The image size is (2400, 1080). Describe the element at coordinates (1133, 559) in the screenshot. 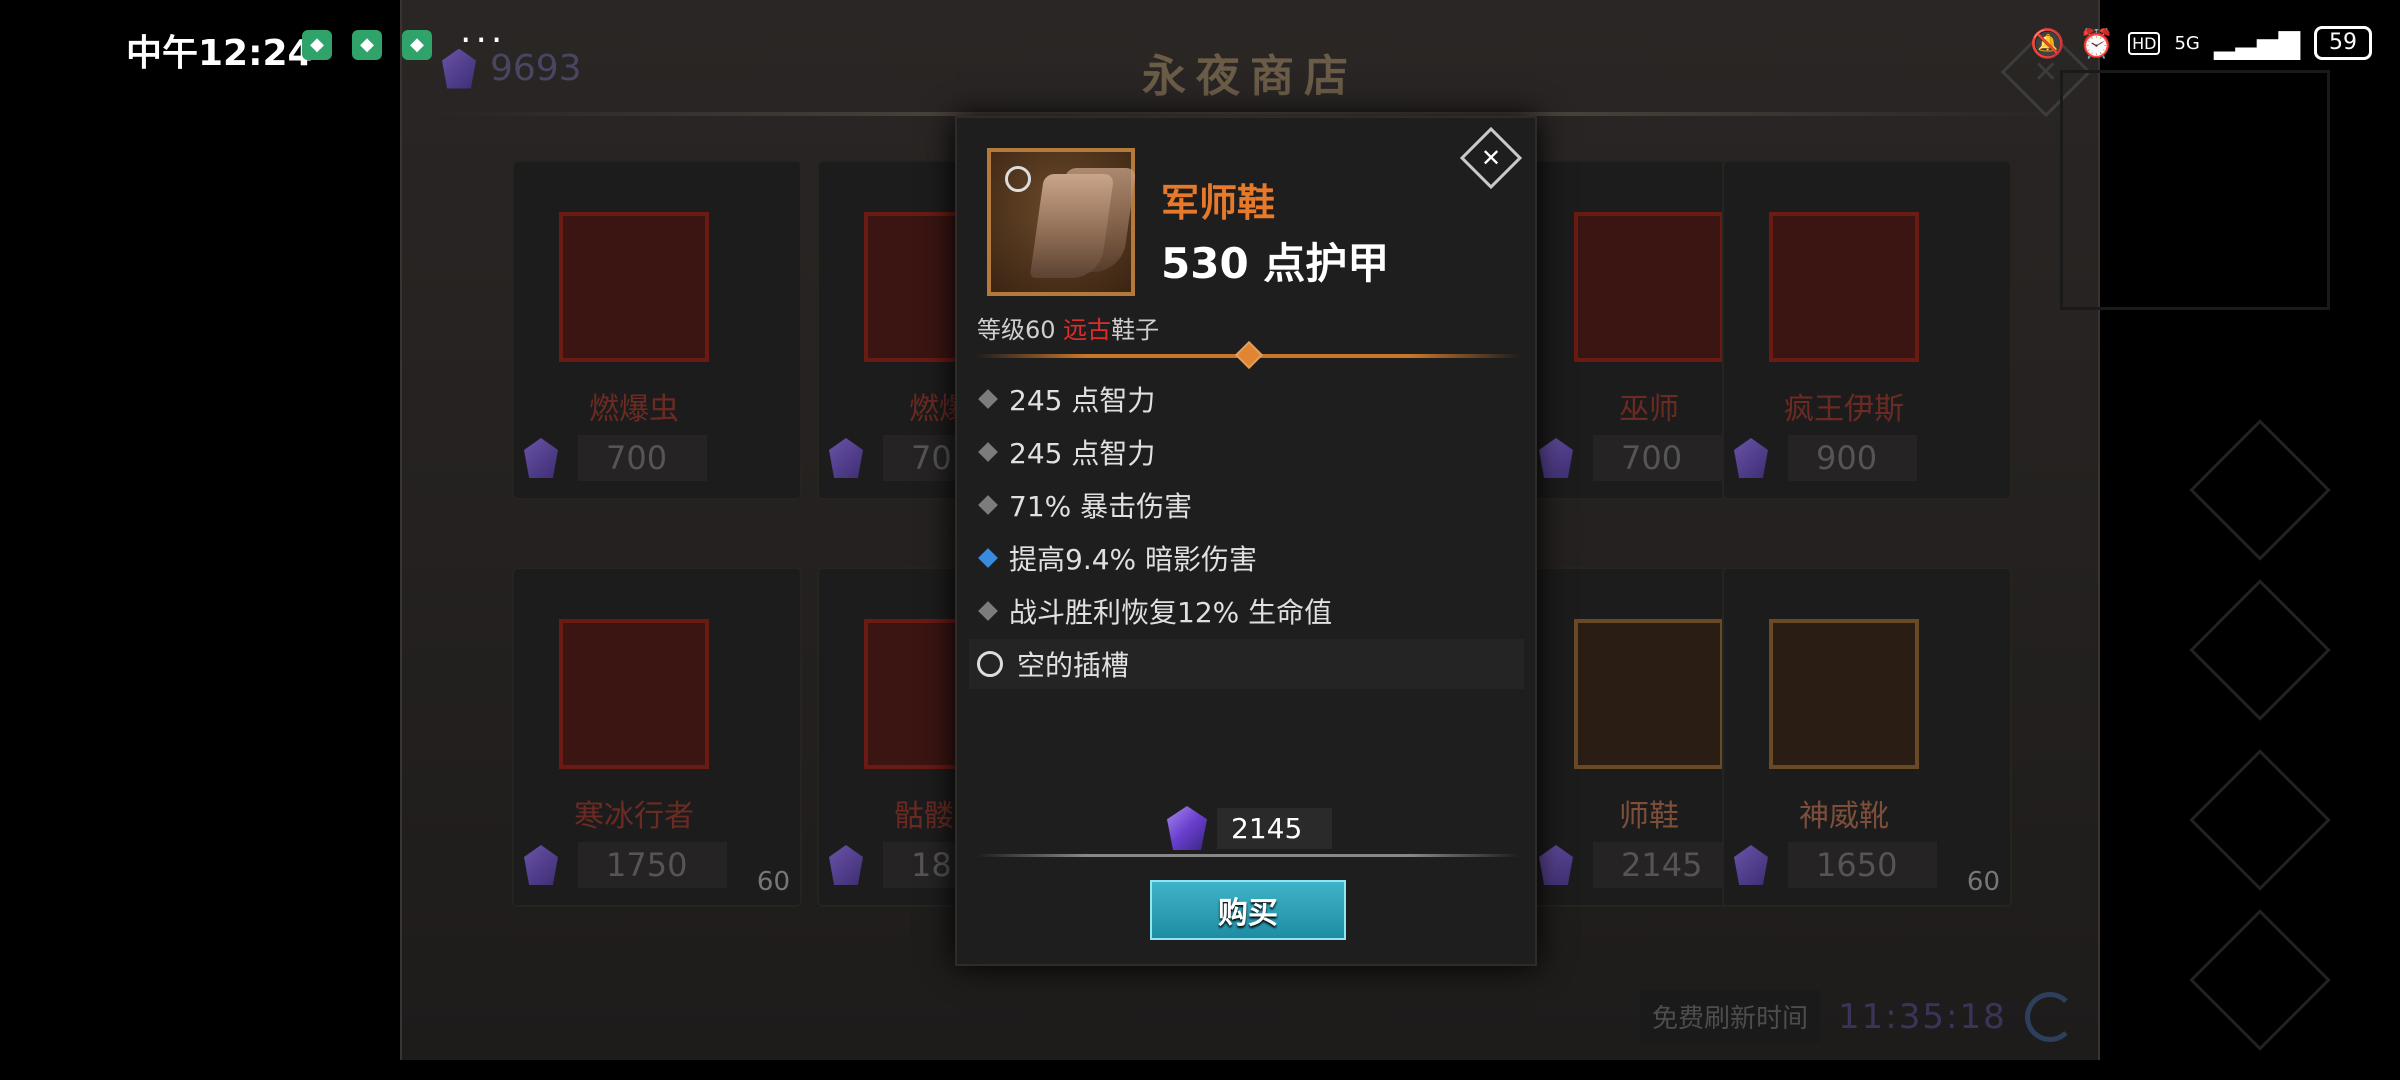

I see `stat-text: 提高9.4% 暗影伤害` at that location.